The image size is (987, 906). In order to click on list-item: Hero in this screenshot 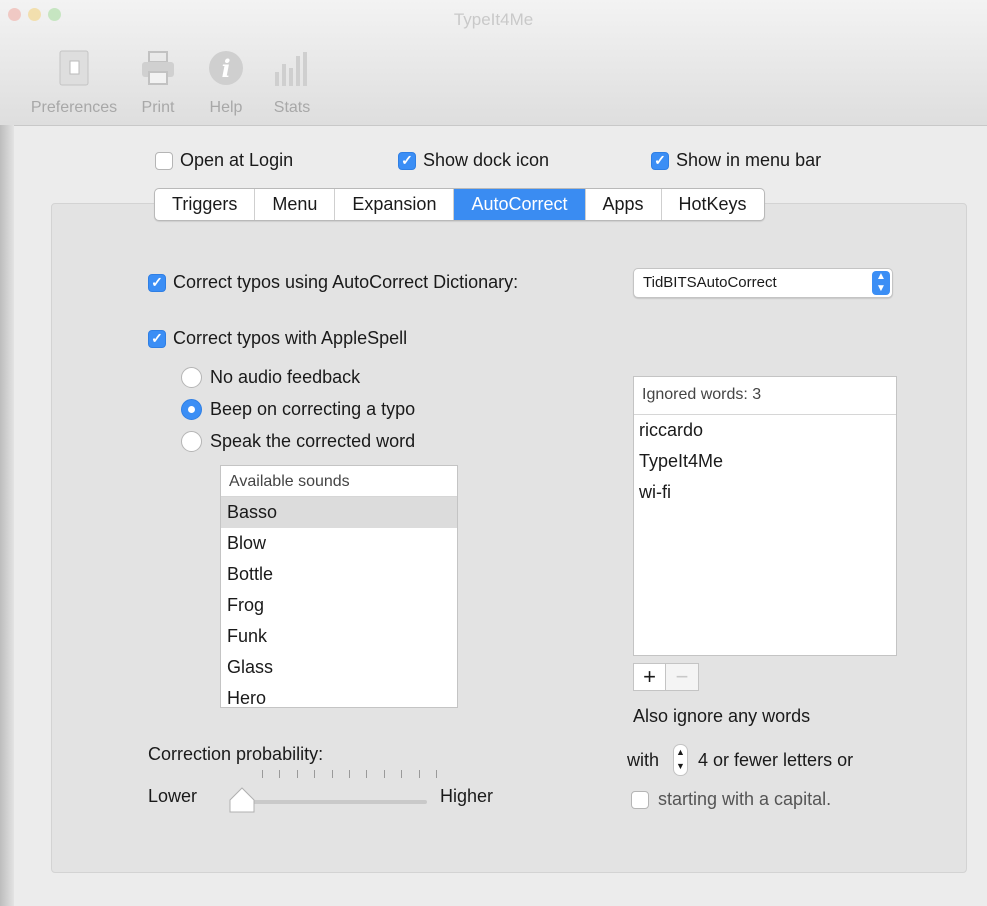, I will do `click(339, 698)`.